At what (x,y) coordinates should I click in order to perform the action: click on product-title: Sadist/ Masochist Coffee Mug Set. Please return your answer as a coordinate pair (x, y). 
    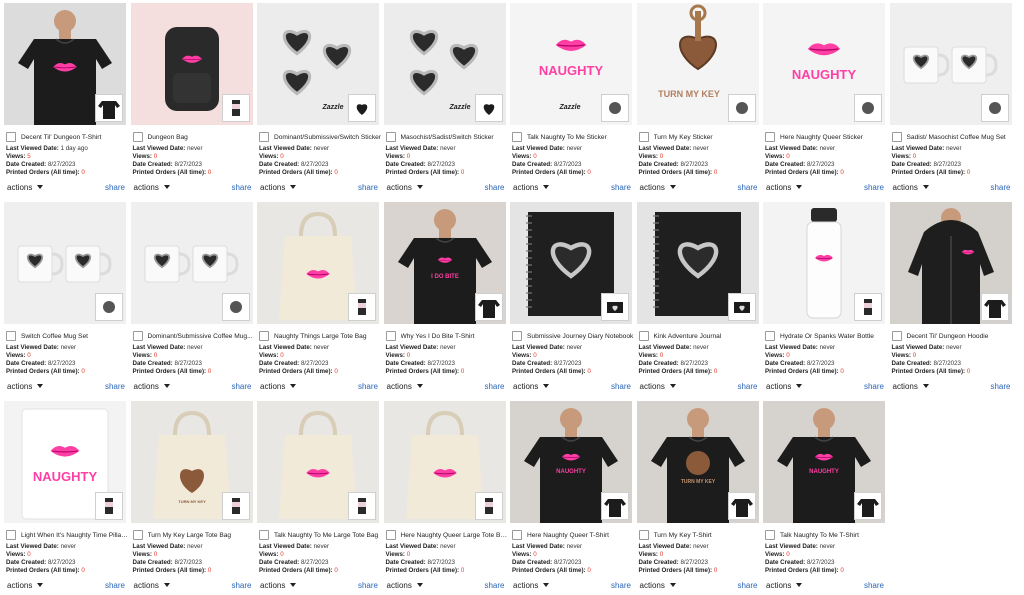
    Looking at the image, I should click on (960, 137).